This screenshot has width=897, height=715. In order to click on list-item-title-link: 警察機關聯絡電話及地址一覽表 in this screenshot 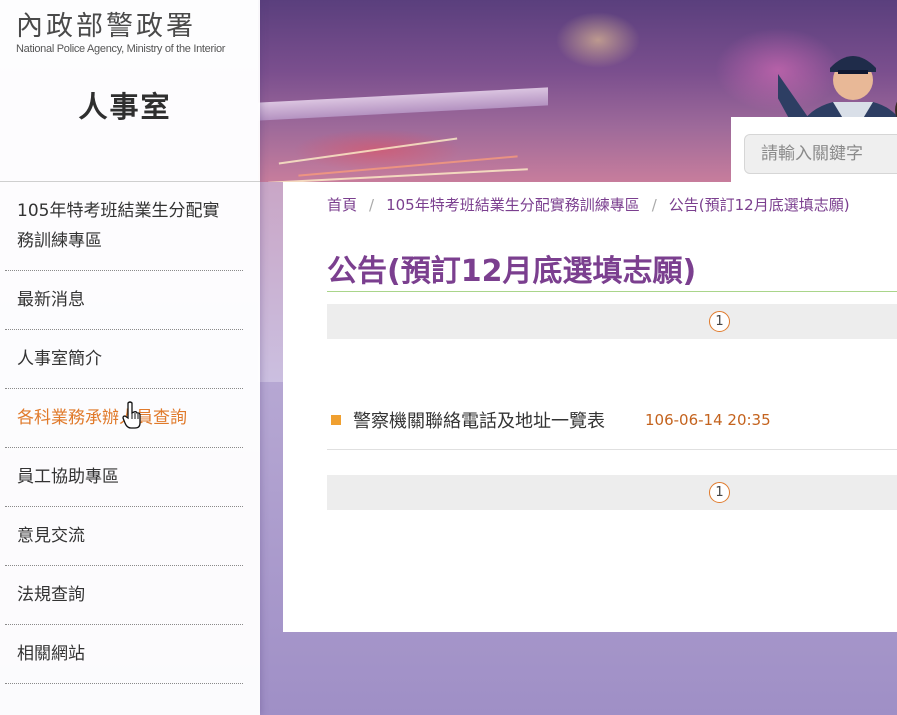, I will do `click(479, 420)`.